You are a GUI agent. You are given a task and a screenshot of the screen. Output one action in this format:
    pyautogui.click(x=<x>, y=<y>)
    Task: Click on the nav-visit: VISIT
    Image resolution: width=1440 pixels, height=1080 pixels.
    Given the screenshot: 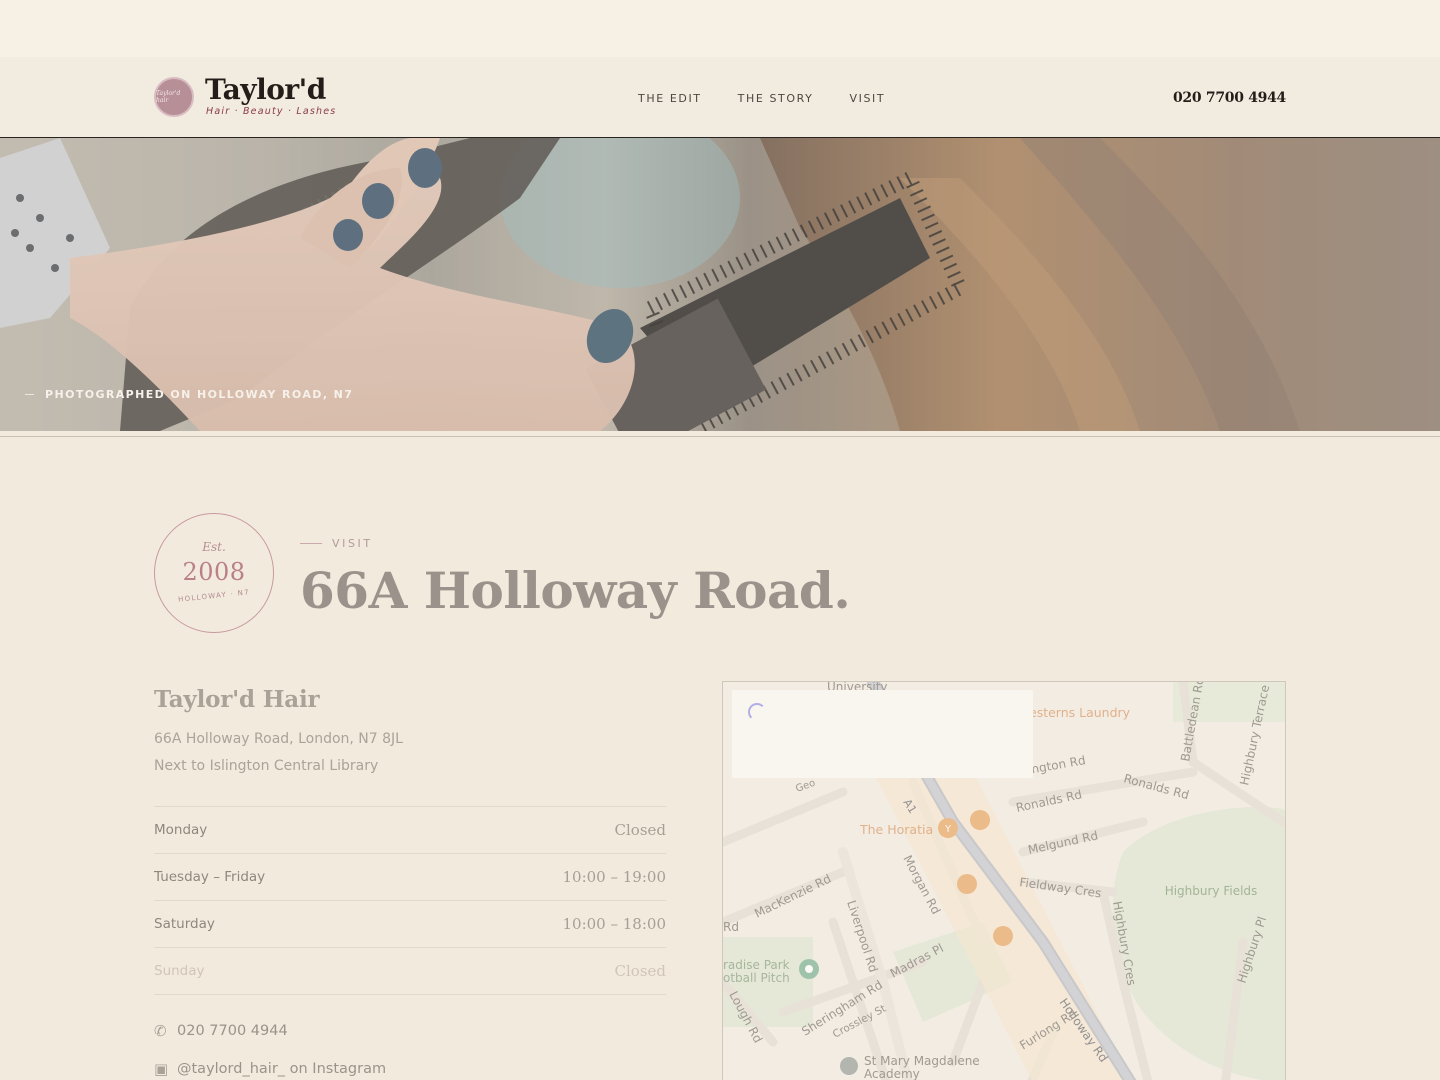 What is the action you would take?
    pyautogui.click(x=867, y=98)
    